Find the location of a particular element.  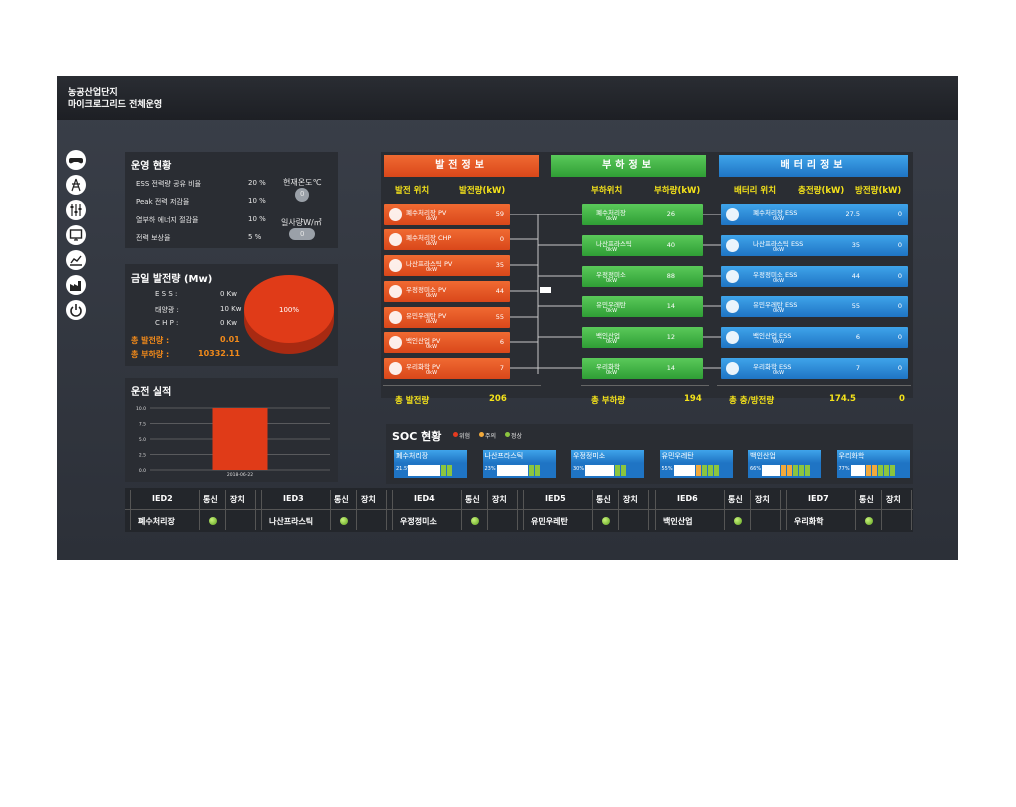

temperature-value: 0 is located at coordinates (302, 194).